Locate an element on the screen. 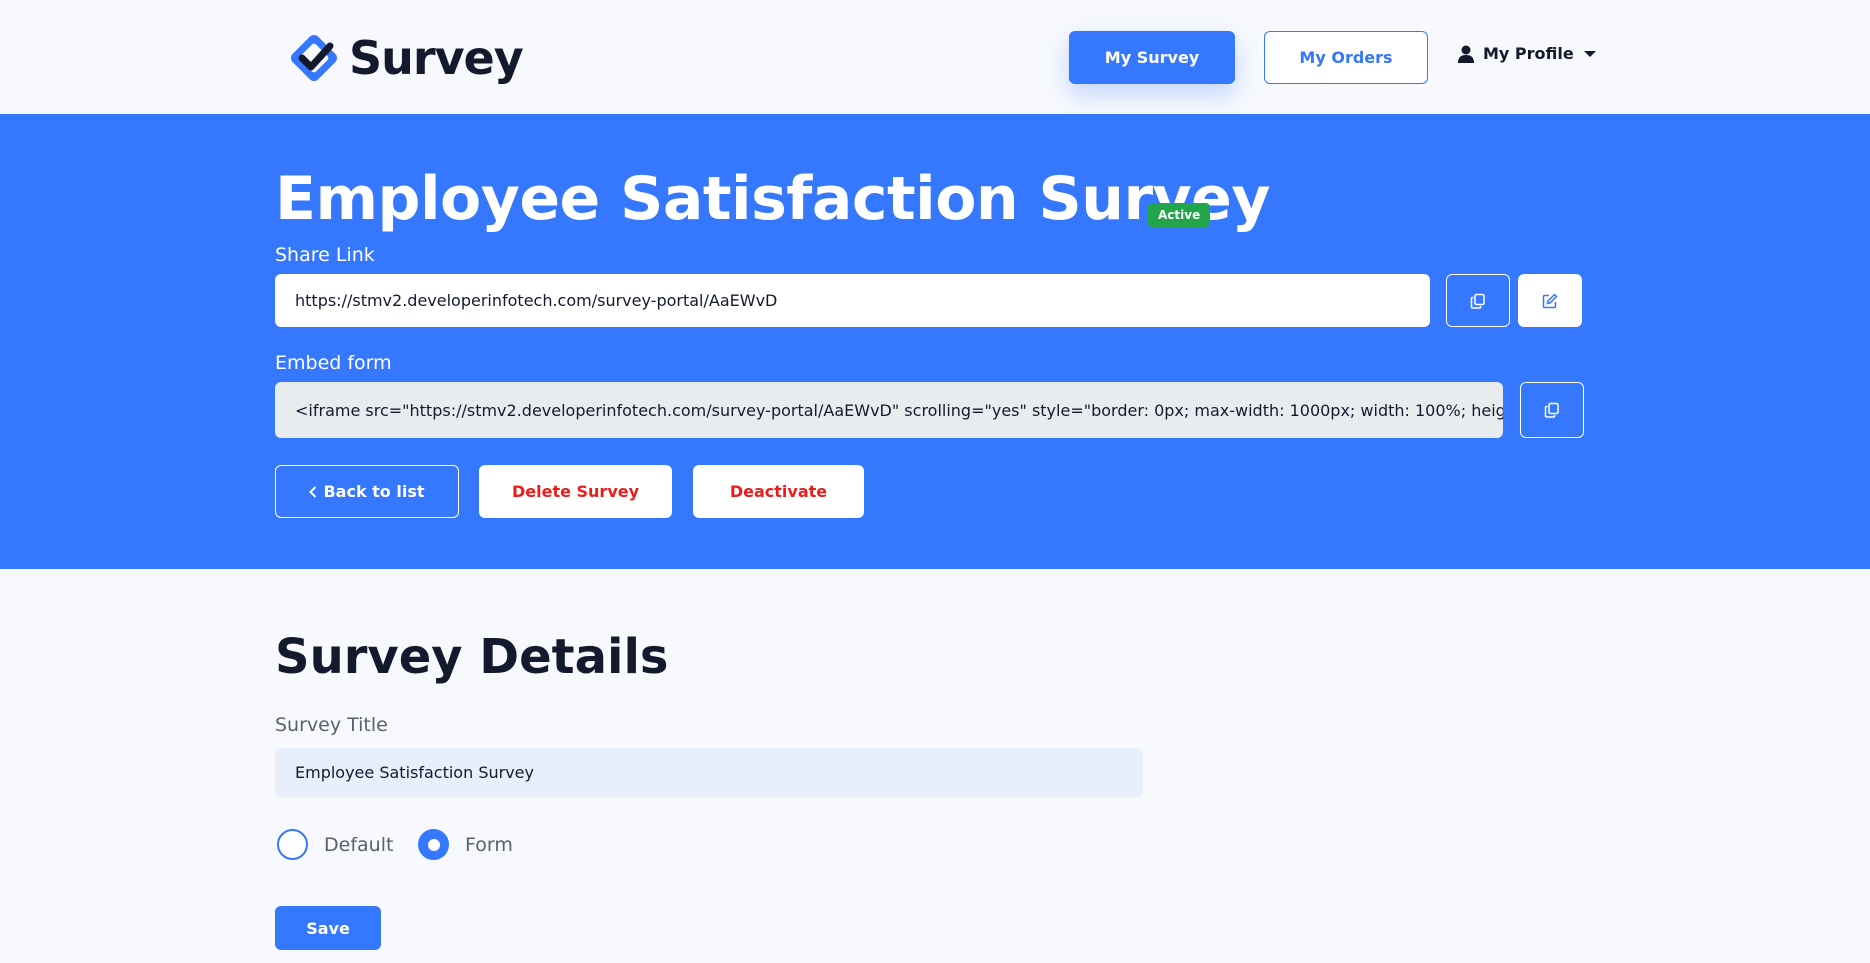 This screenshot has height=963, width=1870. copy-link-button is located at coordinates (1478, 300).